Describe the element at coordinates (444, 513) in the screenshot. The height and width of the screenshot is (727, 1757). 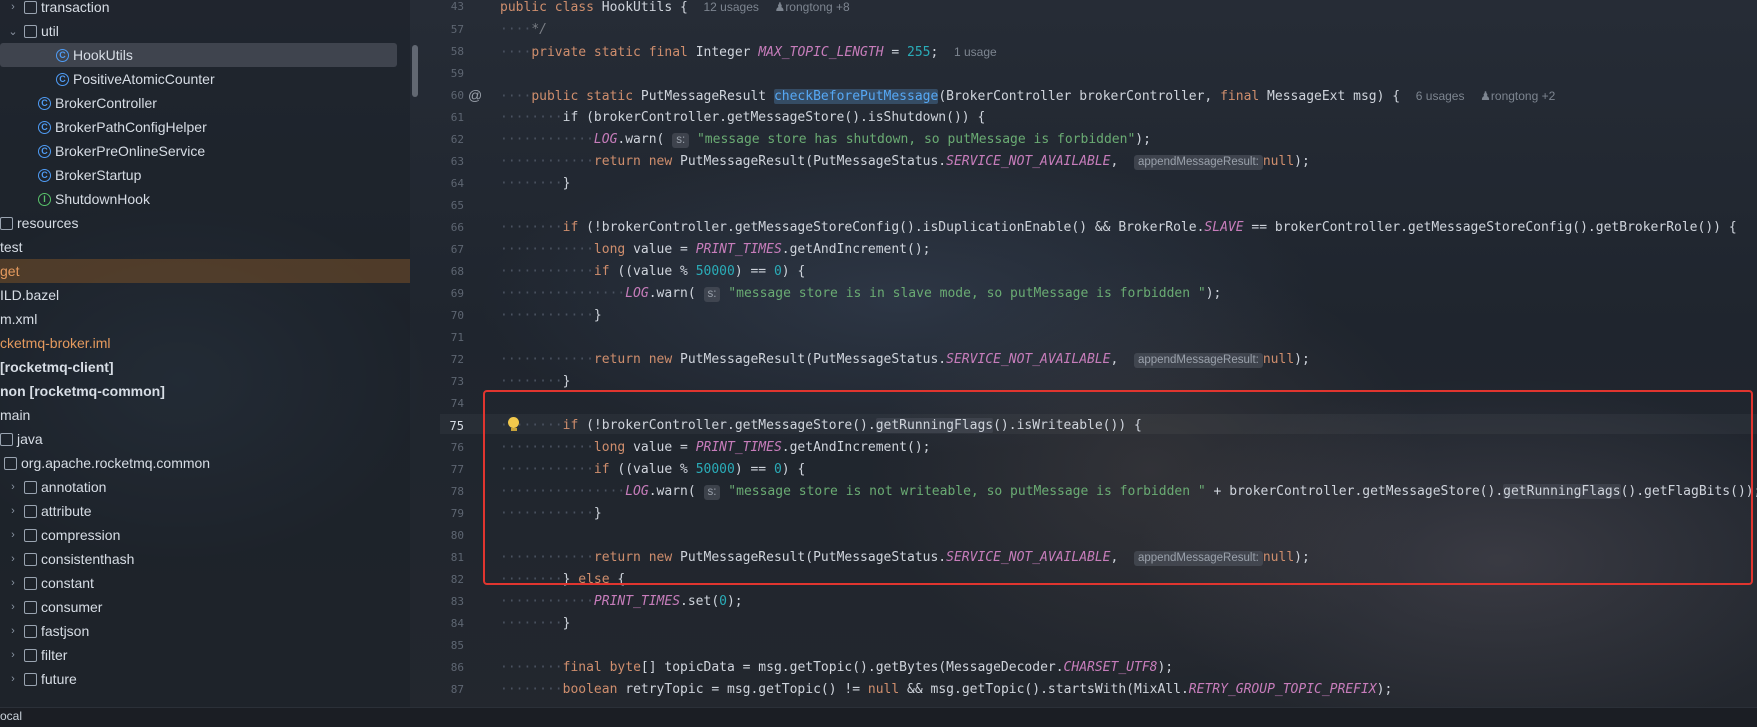
I see `line-number: 79` at that location.